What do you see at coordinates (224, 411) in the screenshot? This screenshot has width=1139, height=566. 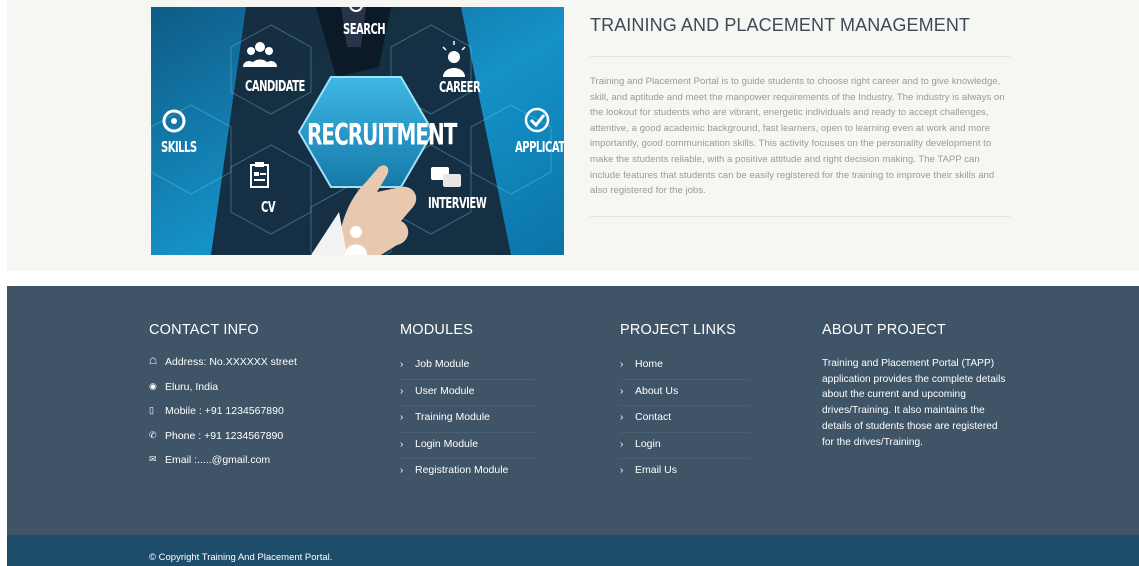 I see `contact-mobile-text: Mobile : +91 1234567890` at bounding box center [224, 411].